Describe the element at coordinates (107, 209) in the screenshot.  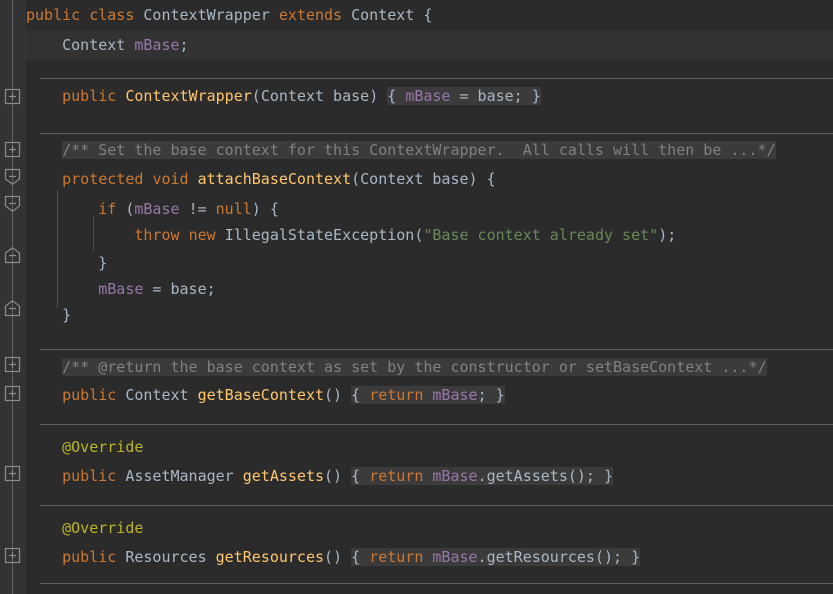
I see `code-token: if` at that location.